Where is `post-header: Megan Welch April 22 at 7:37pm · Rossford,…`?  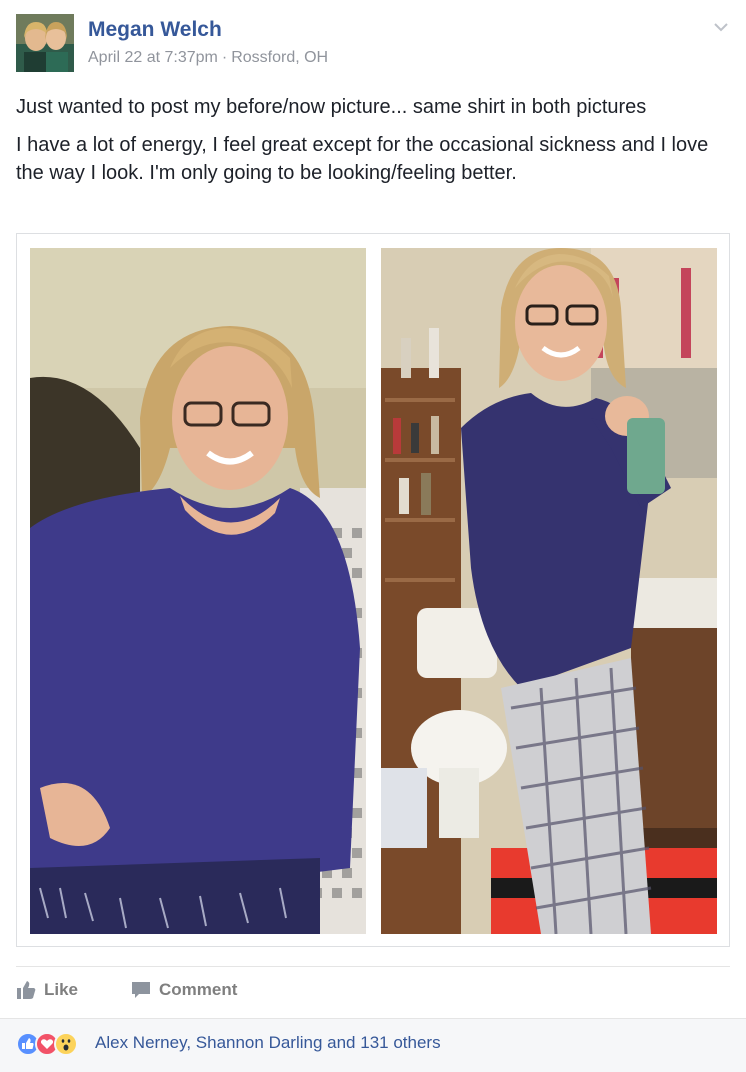 post-header: Megan Welch April 22 at 7:37pm · Rossford,… is located at coordinates (373, 44).